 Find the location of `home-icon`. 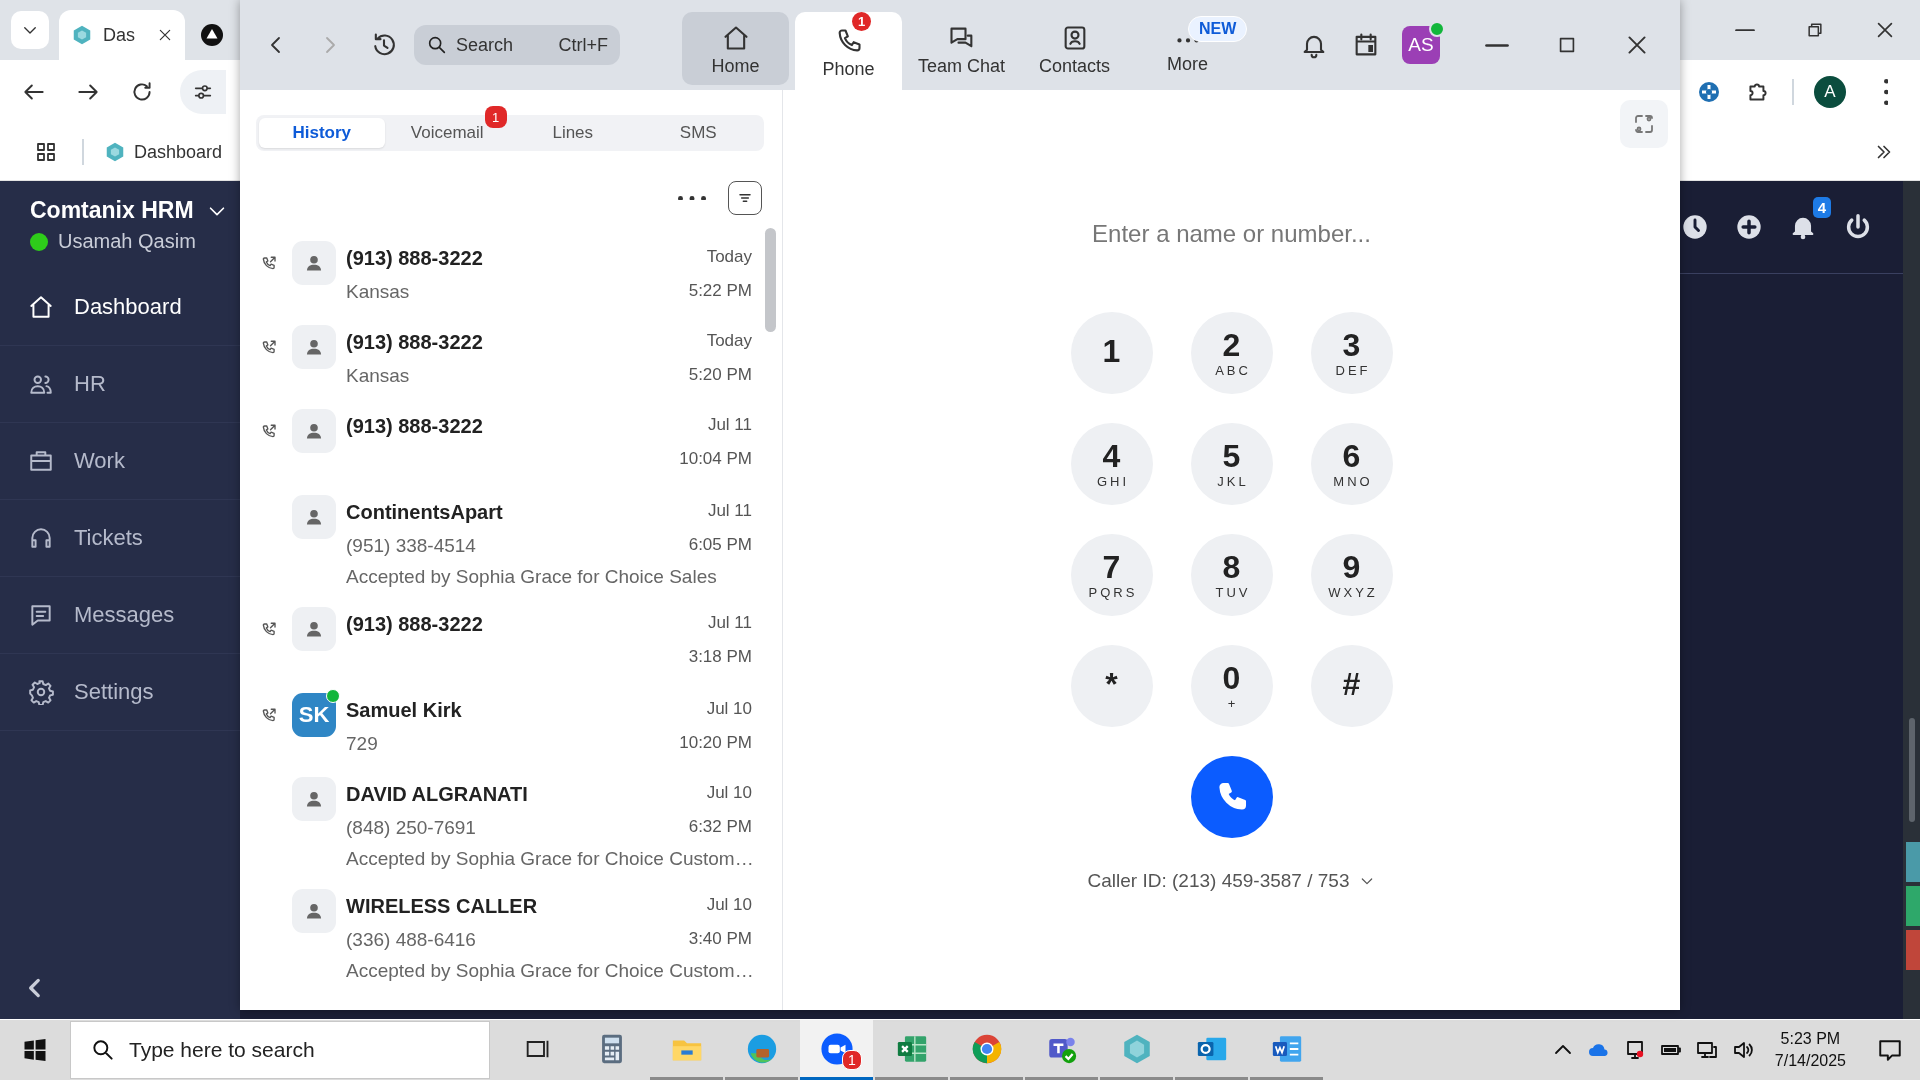

home-icon is located at coordinates (41, 307).